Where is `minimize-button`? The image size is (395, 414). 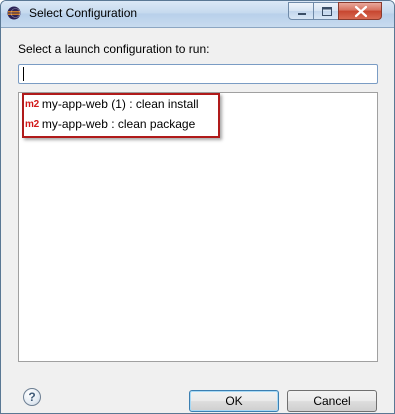
minimize-button is located at coordinates (301, 11).